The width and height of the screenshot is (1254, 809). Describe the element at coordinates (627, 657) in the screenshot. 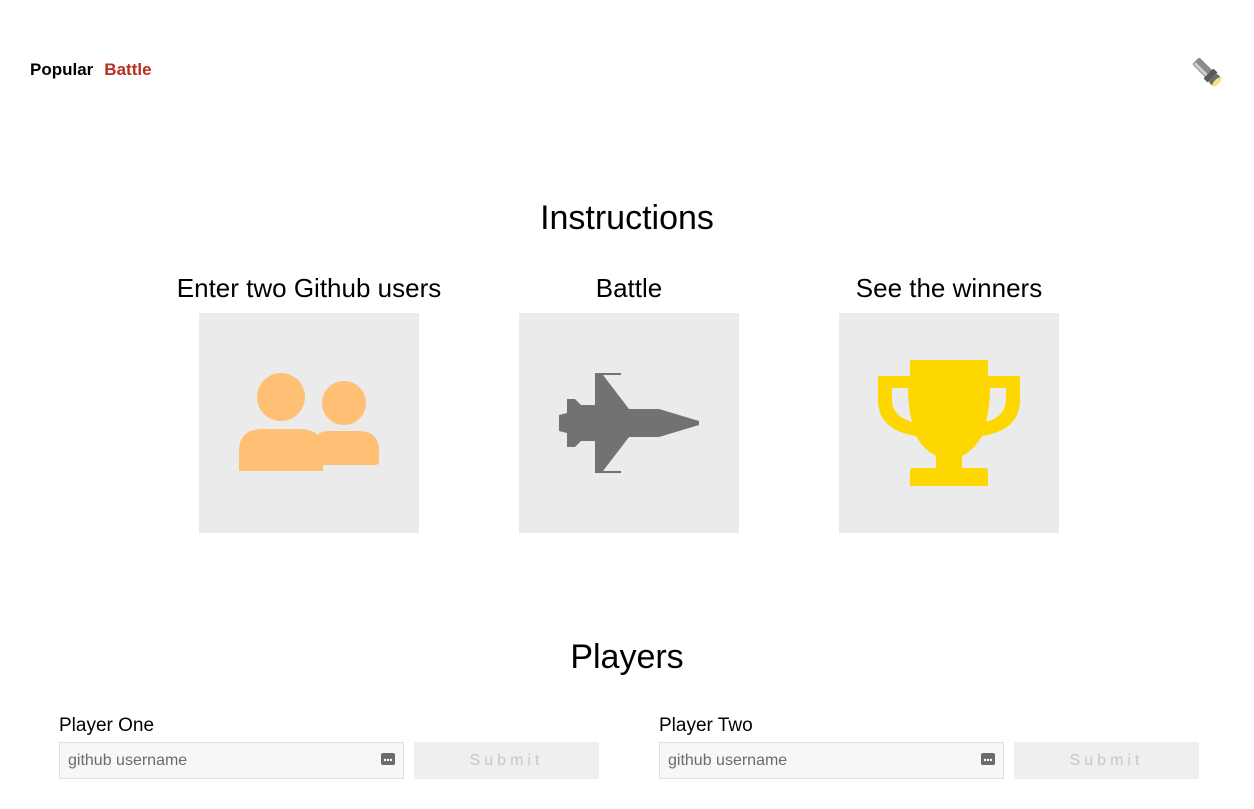

I see `players-title: Players` at that location.